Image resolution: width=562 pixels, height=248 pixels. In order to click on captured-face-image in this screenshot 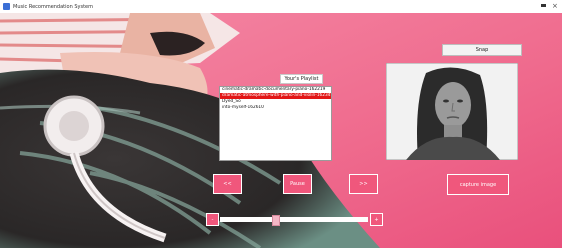, I will do `click(452, 111)`.